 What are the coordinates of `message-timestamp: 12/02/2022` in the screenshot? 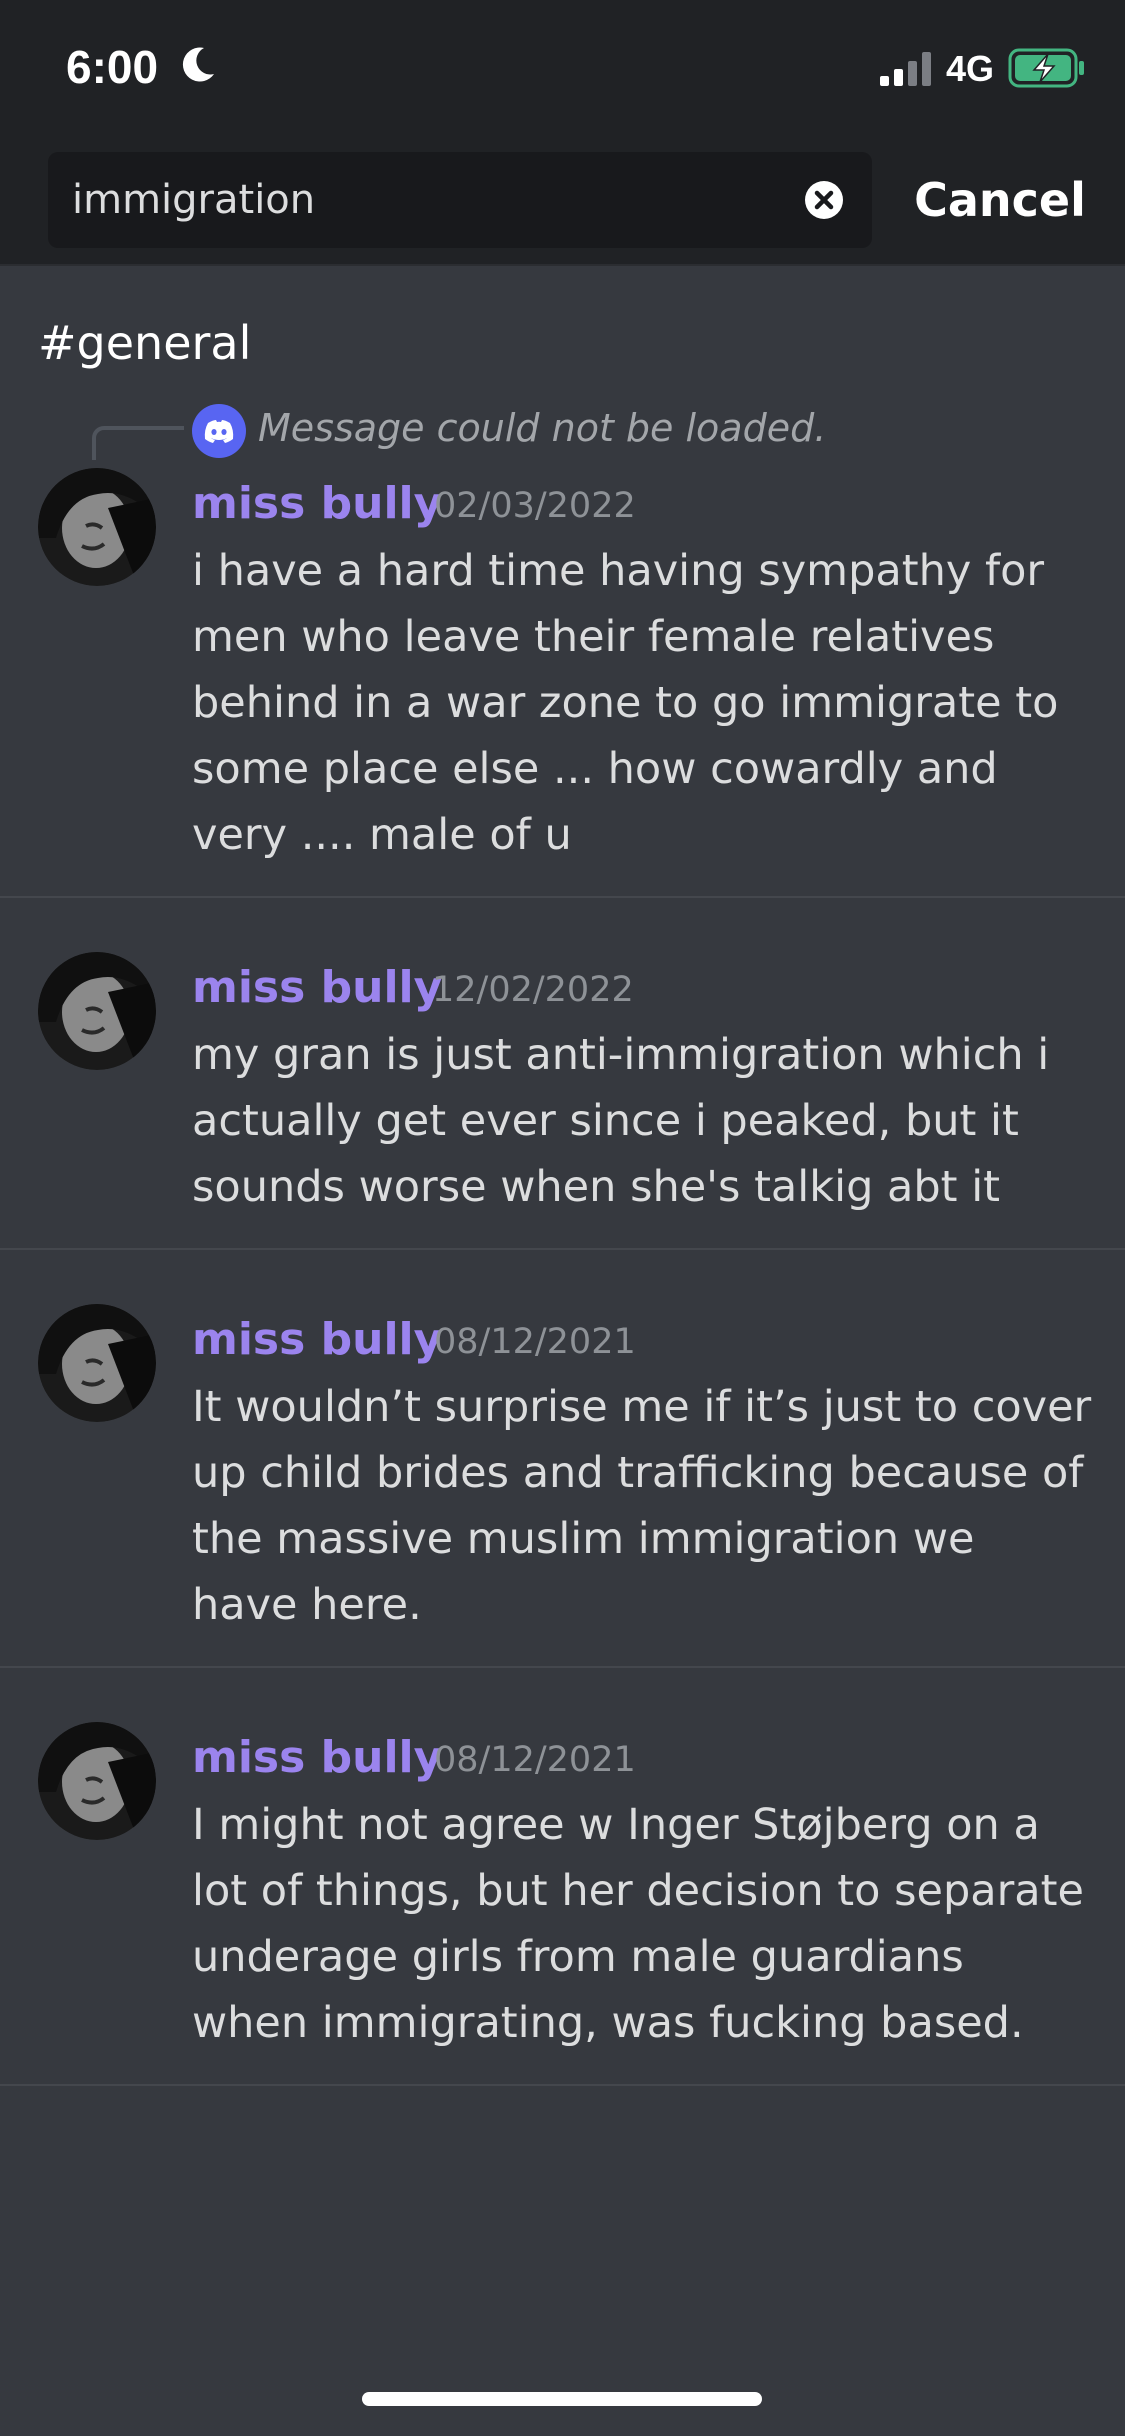 It's located at (533, 990).